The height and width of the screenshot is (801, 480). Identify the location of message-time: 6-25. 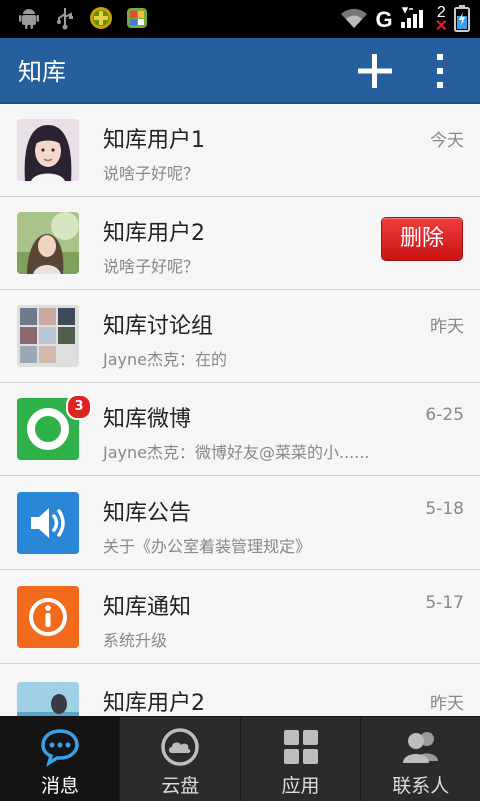
(444, 415).